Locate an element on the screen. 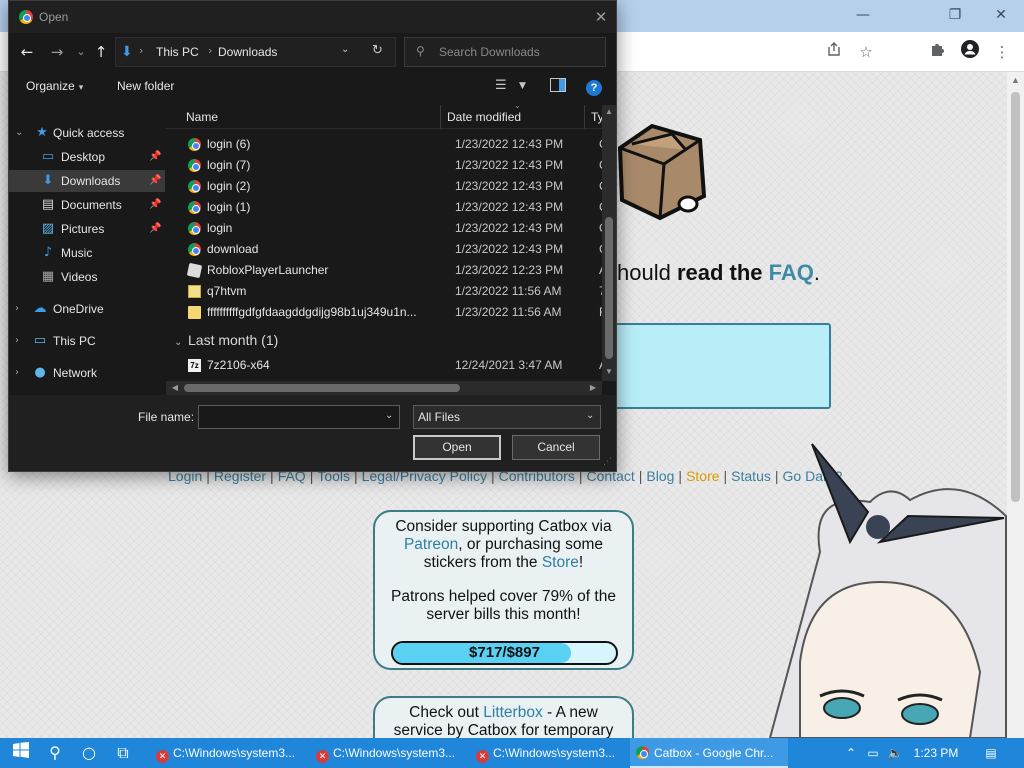 This screenshot has height=768, width=1024. page-scrollbar: ▲ is located at coordinates (1015, 405).